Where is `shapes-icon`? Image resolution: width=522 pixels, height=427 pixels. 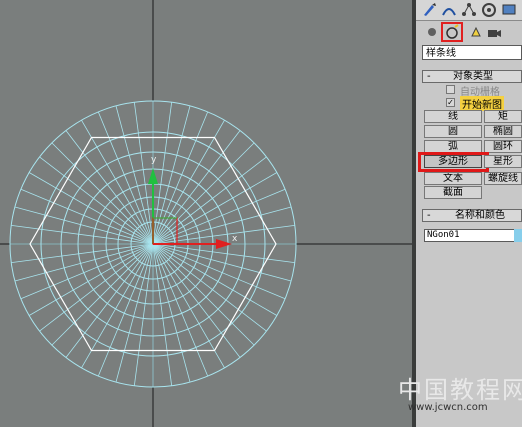 shapes-icon is located at coordinates (452, 31).